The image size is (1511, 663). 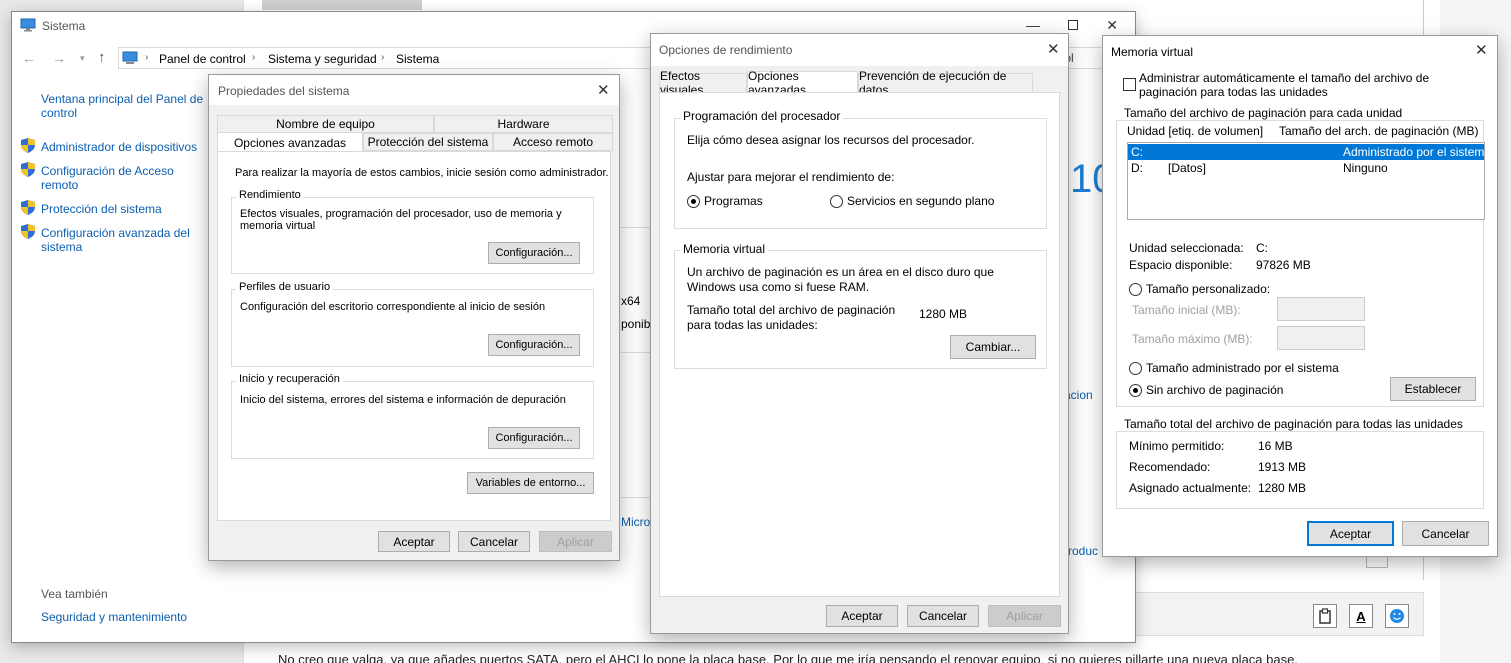 I want to click on procesador-label: Programación del procesador, so click(x=762, y=116).